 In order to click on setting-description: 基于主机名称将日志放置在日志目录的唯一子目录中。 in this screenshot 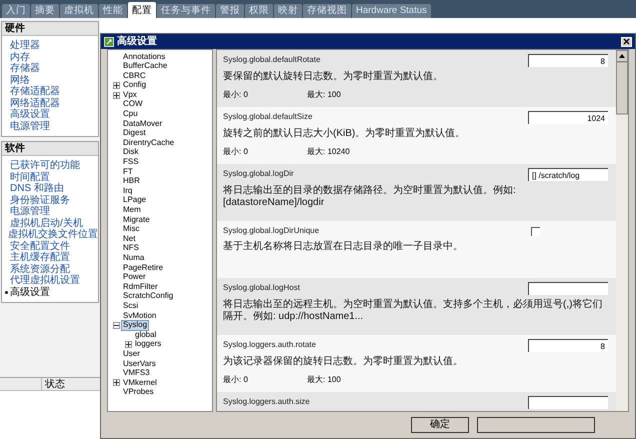, I will do `click(343, 247)`.